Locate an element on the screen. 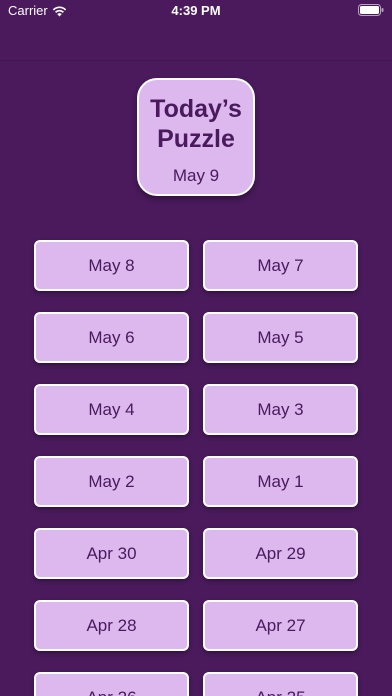  puzzle-day-button: May 1 is located at coordinates (280, 481).